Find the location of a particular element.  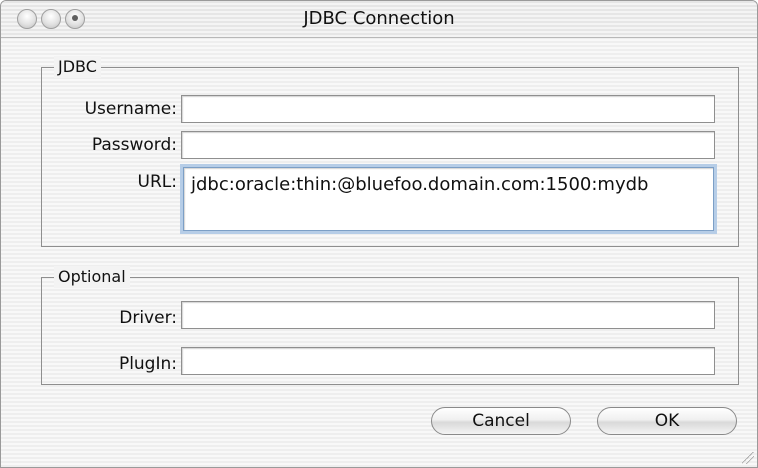

username-label: Username: is located at coordinates (130, 109).